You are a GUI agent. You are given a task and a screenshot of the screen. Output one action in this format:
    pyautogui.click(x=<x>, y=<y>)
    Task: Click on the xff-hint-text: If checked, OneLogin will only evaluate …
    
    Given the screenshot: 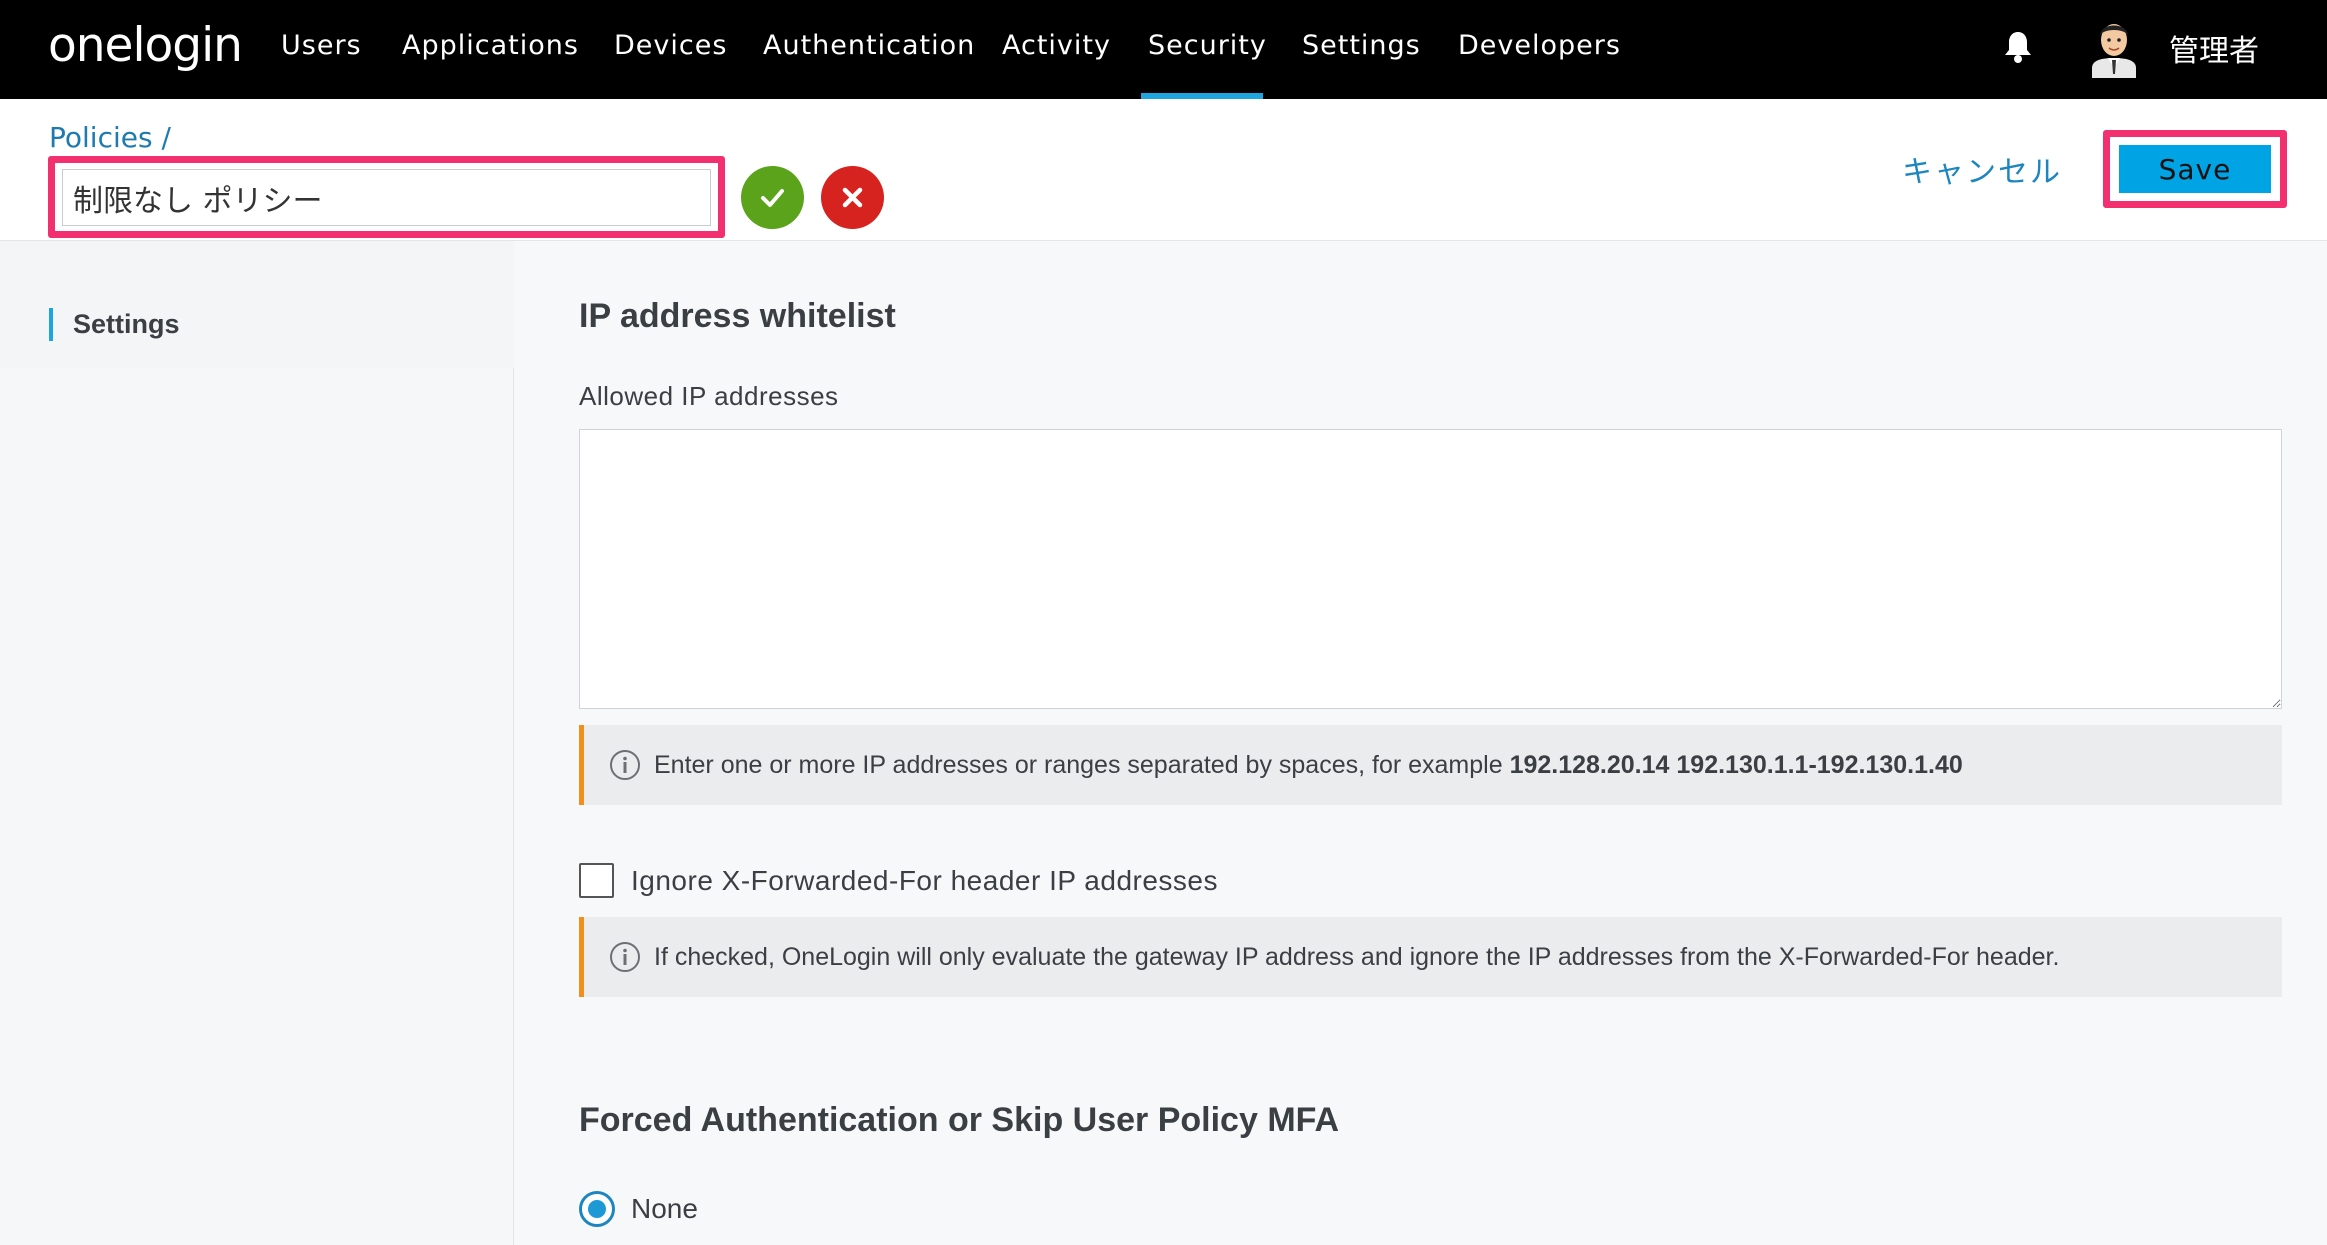 What is the action you would take?
    pyautogui.click(x=1357, y=957)
    